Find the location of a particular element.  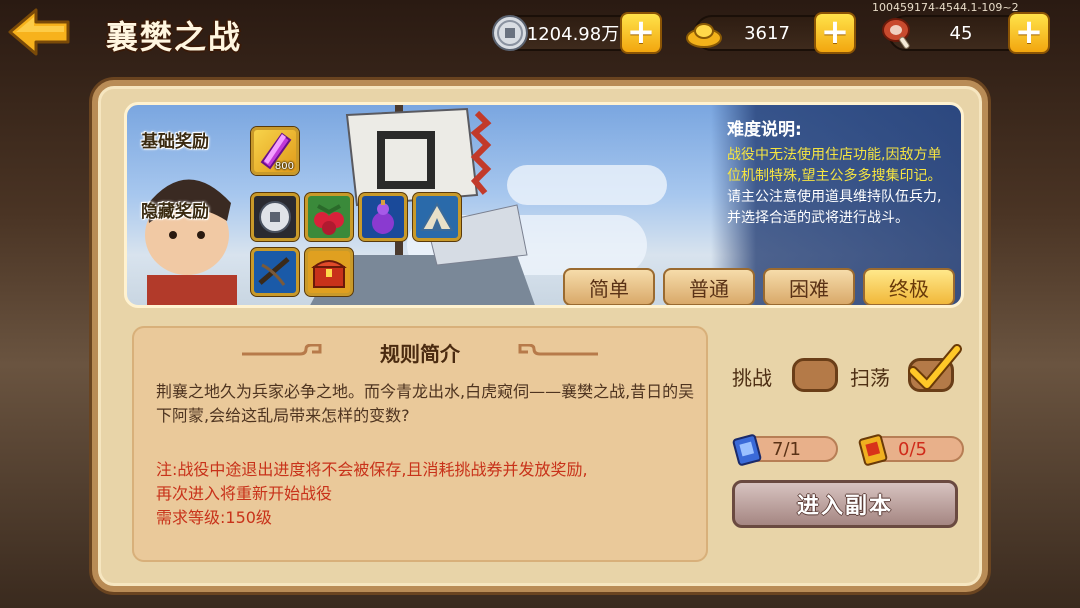

red-berries-icon is located at coordinates (329, 219).